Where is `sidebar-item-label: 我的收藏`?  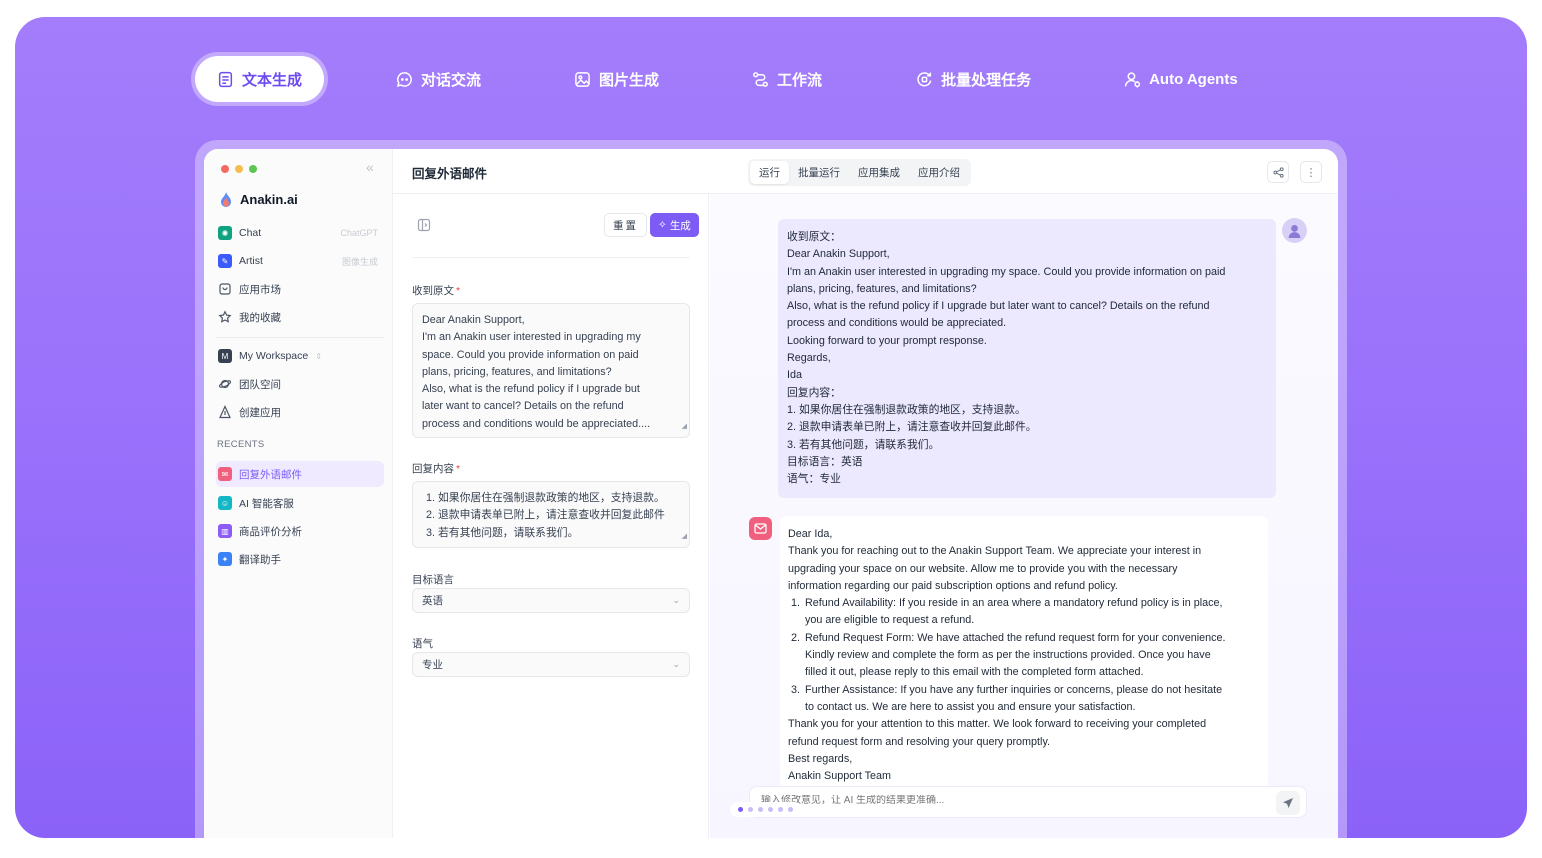 sidebar-item-label: 我的收藏 is located at coordinates (260, 317).